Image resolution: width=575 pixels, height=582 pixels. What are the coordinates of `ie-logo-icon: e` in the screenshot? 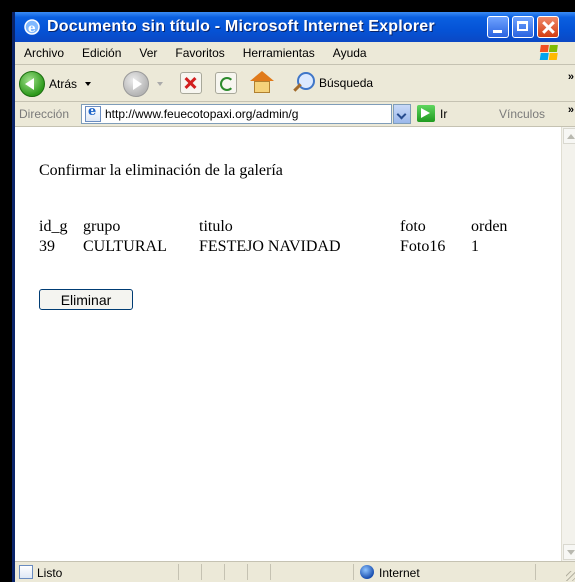 It's located at (32, 27).